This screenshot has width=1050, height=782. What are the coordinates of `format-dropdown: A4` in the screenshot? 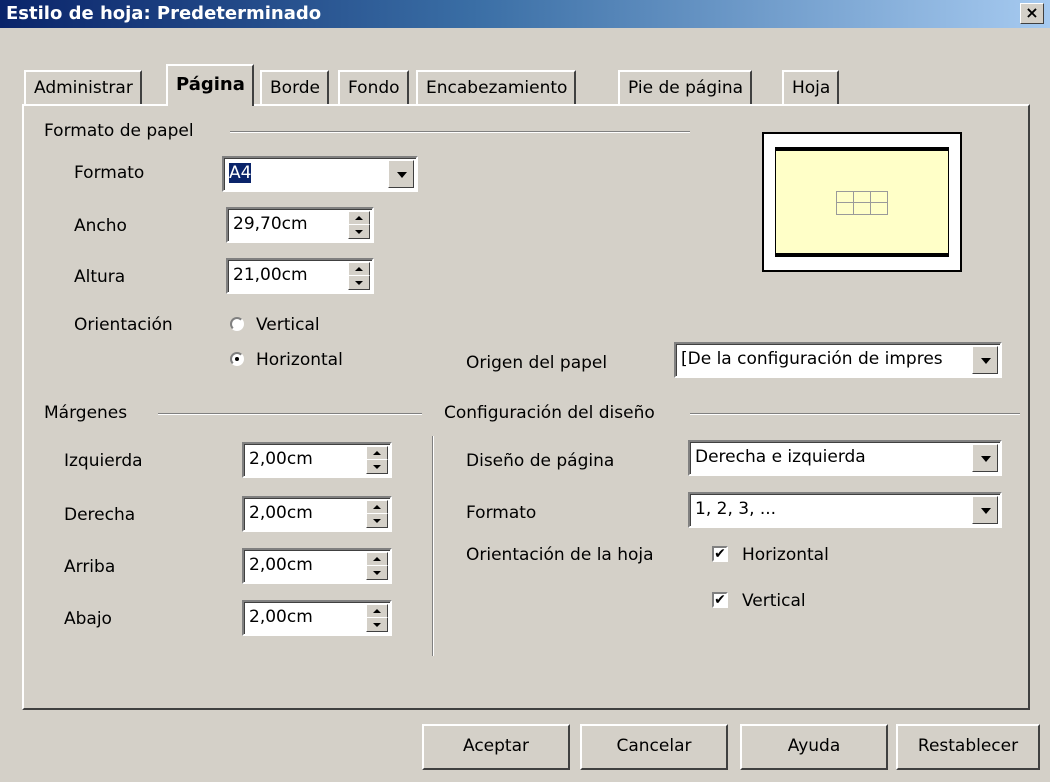 It's located at (320, 174).